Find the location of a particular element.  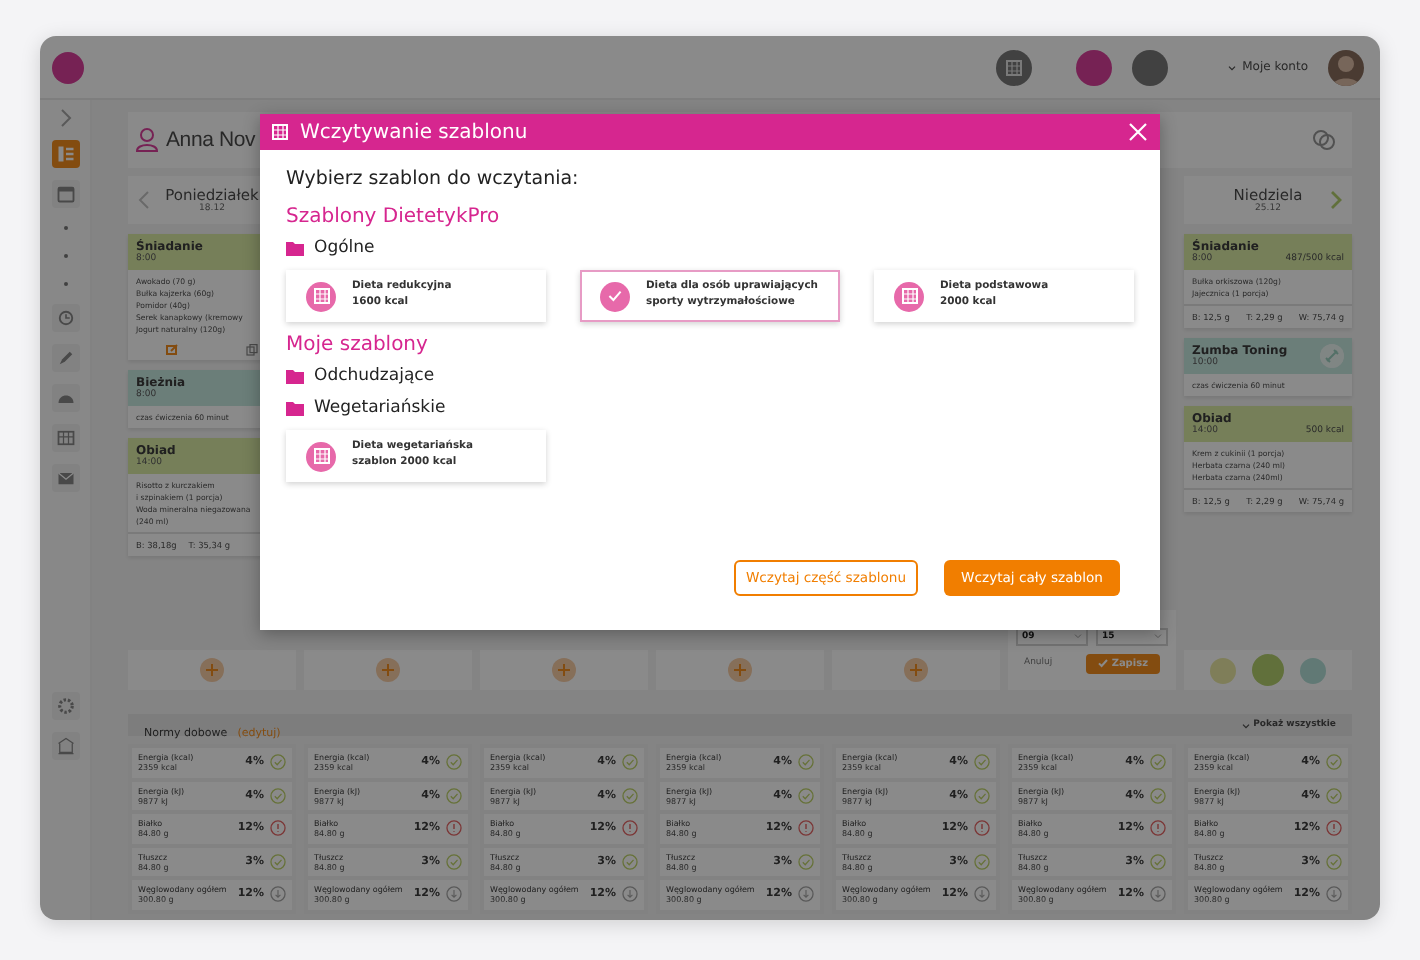

avatar is located at coordinates (1346, 67).